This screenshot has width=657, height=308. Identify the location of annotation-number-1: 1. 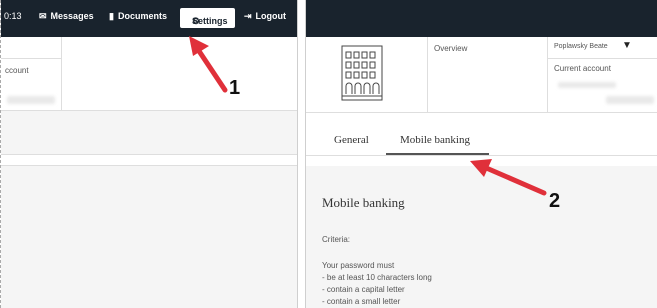
(235, 88).